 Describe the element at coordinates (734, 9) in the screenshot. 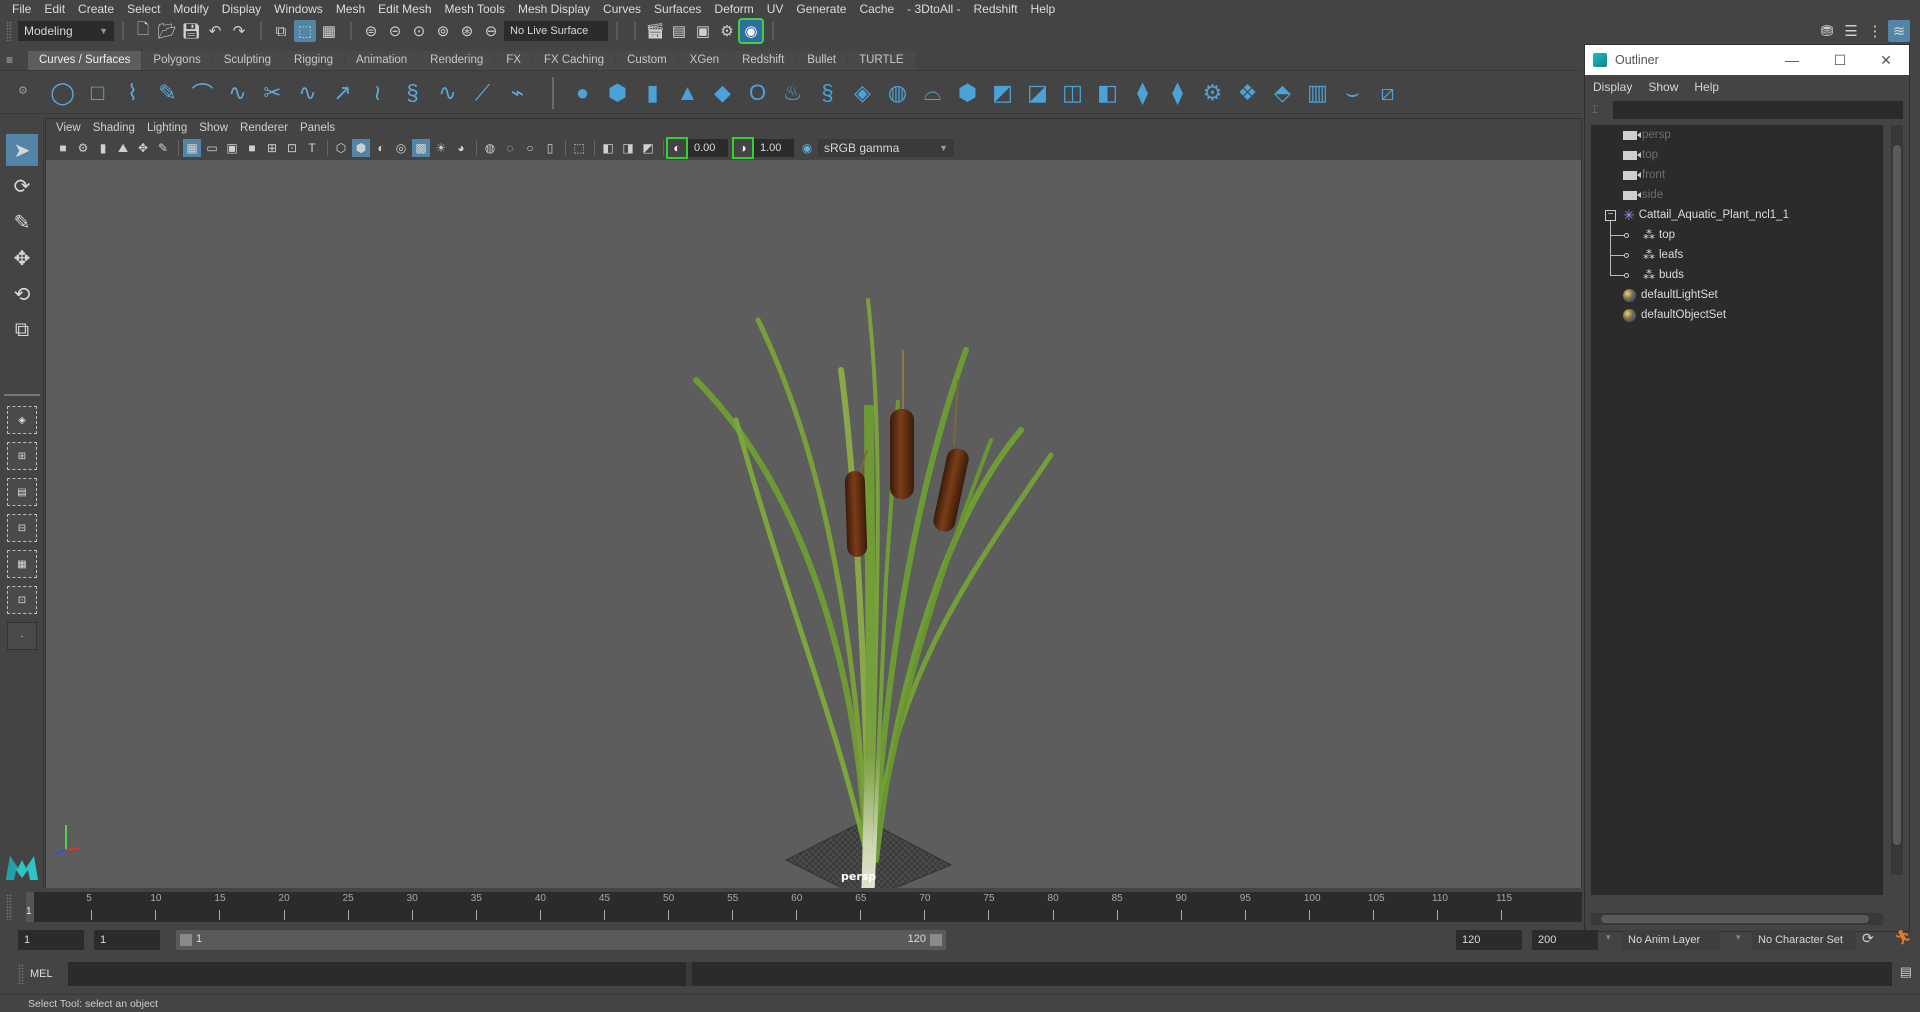

I see `menu-deform: Deform` at that location.